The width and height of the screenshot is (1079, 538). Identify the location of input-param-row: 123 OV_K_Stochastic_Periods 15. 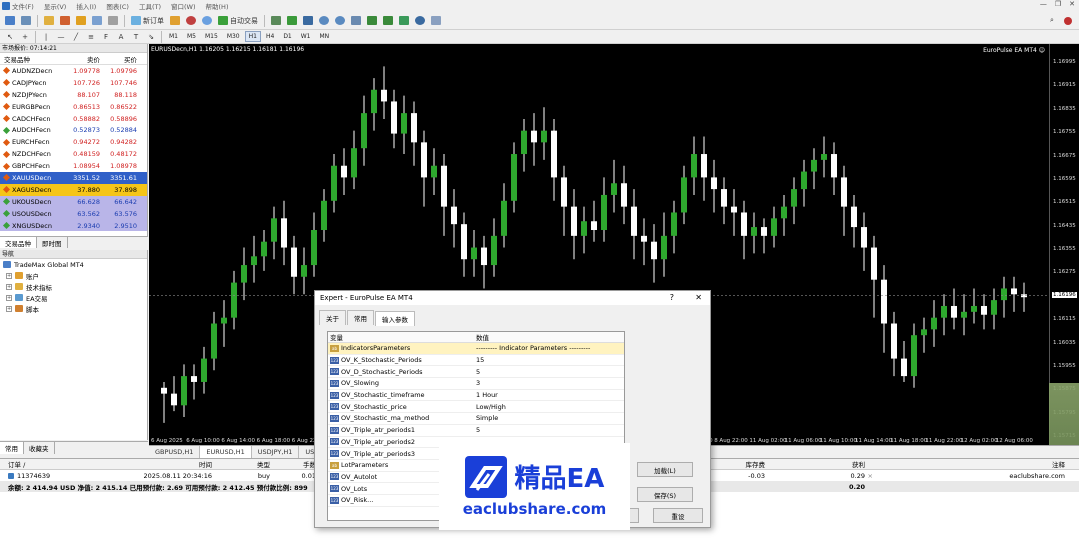
(476, 361).